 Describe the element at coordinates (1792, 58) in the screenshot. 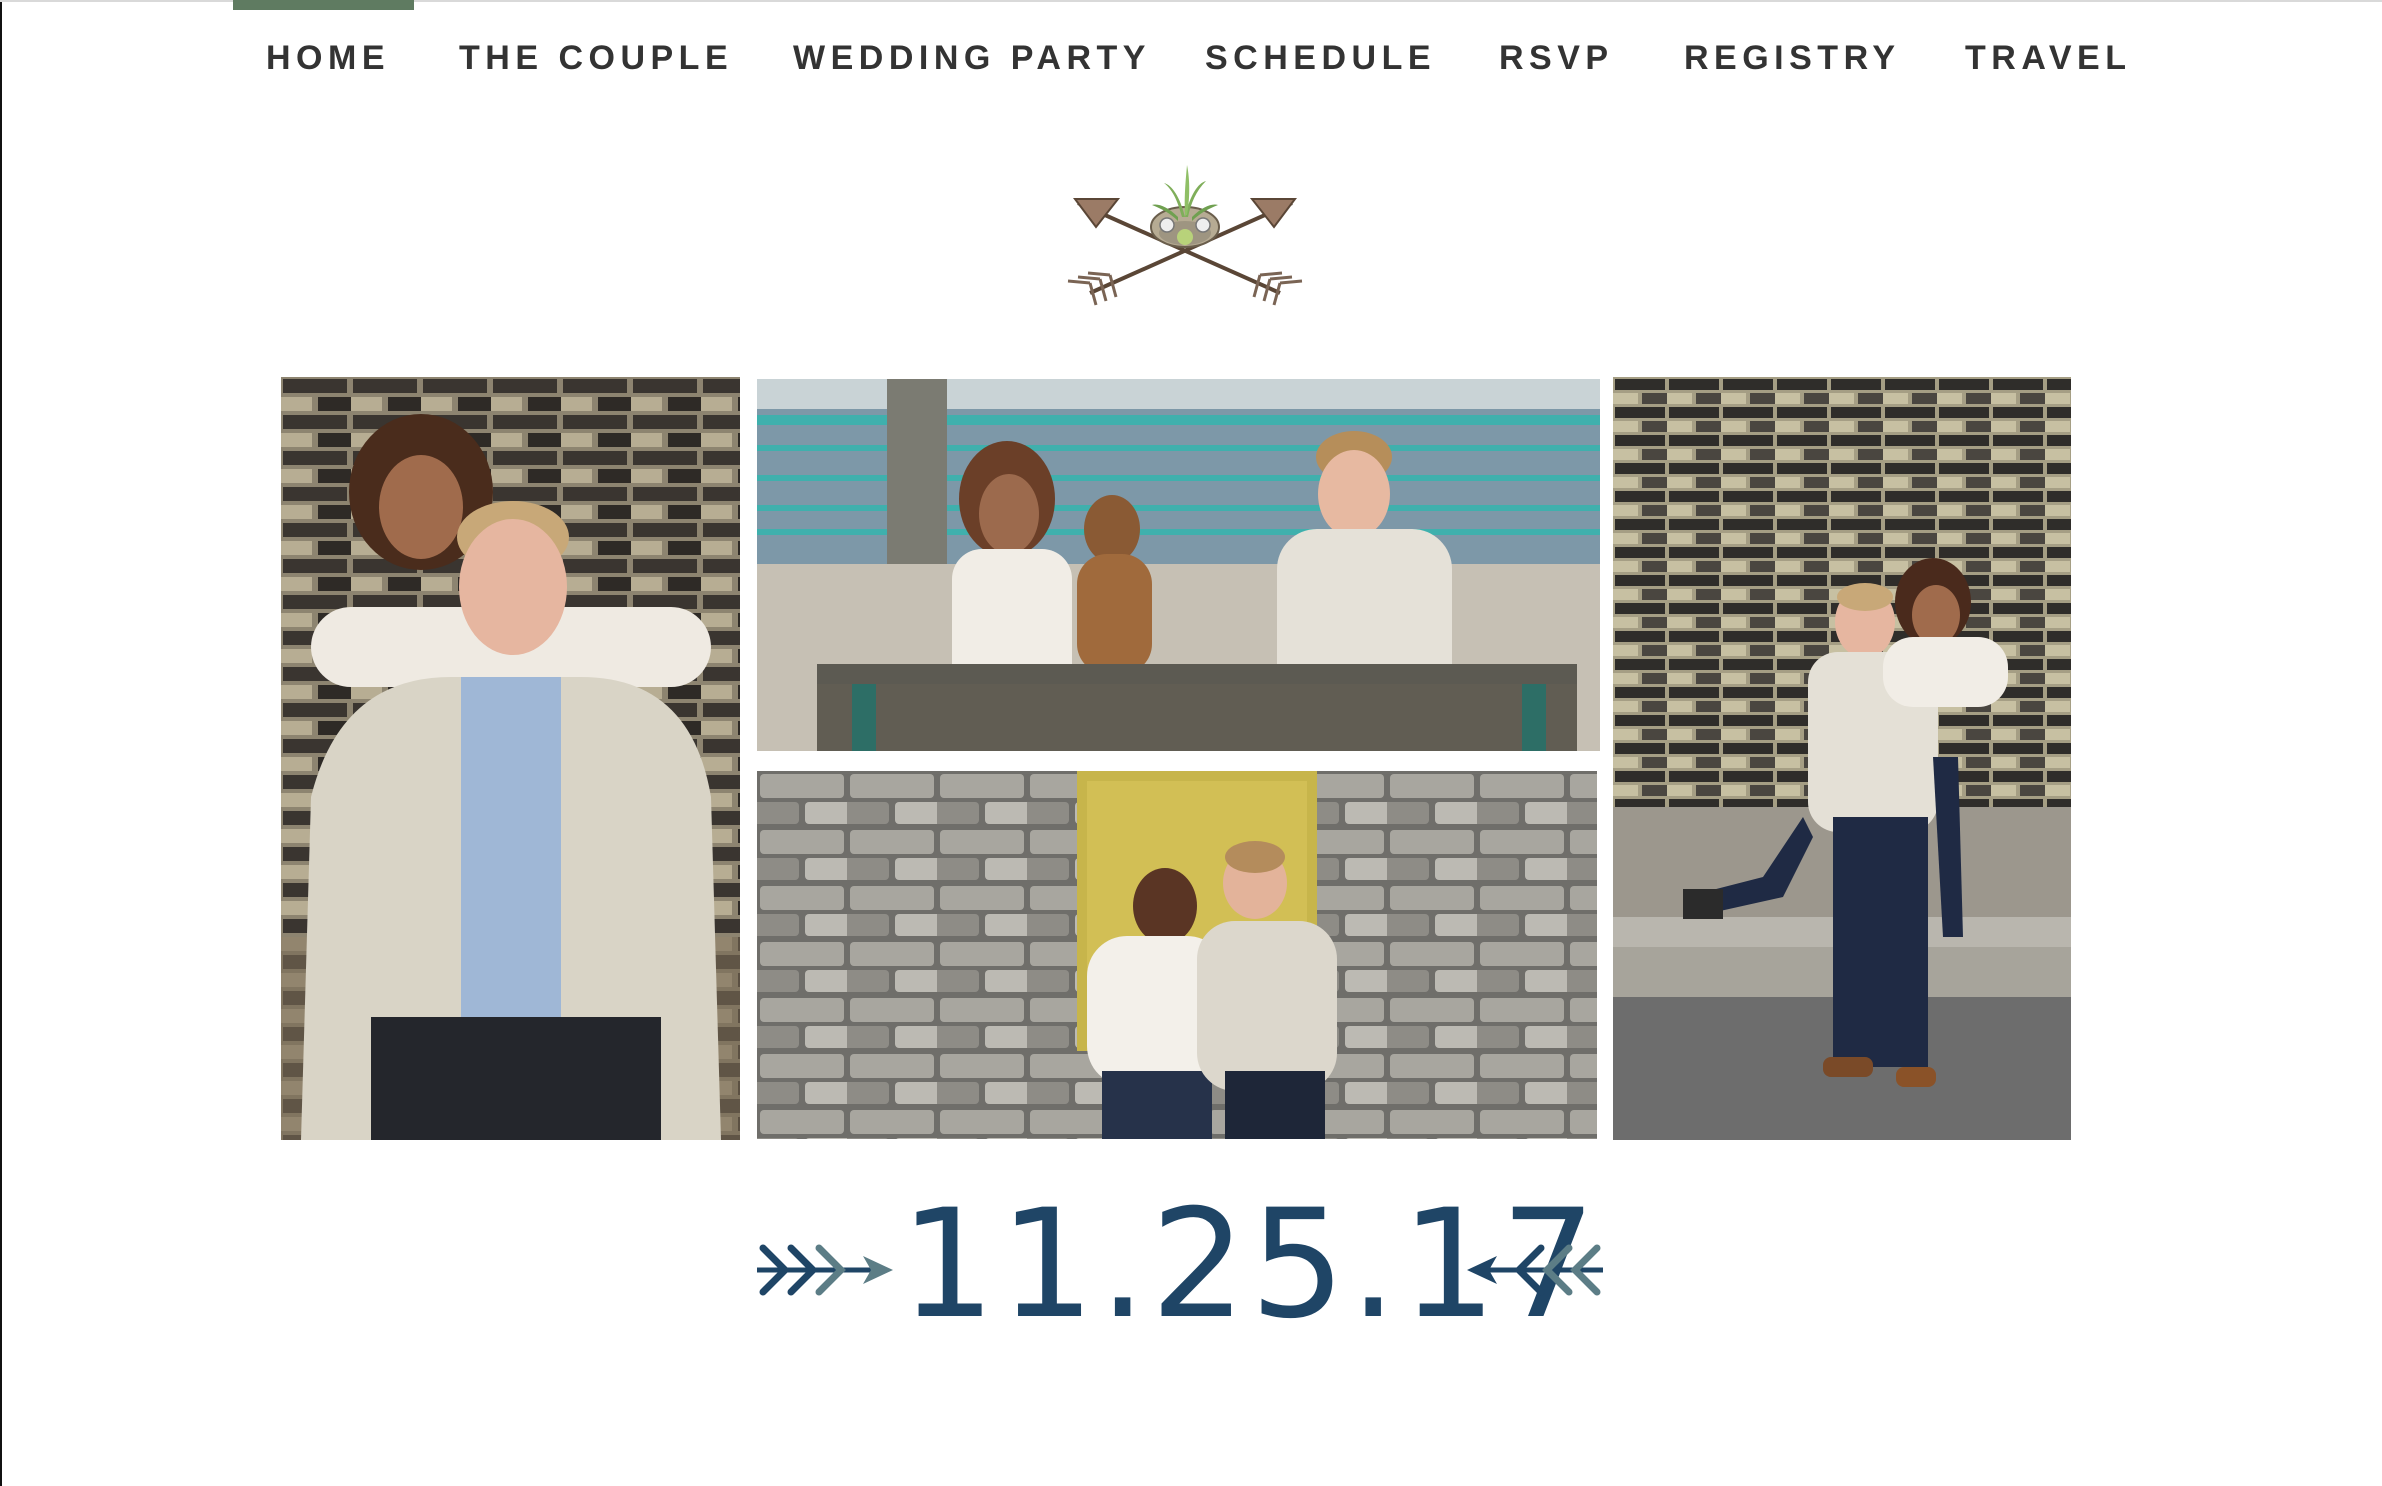

I see `nav-item-registry: REGISTRY` at that location.